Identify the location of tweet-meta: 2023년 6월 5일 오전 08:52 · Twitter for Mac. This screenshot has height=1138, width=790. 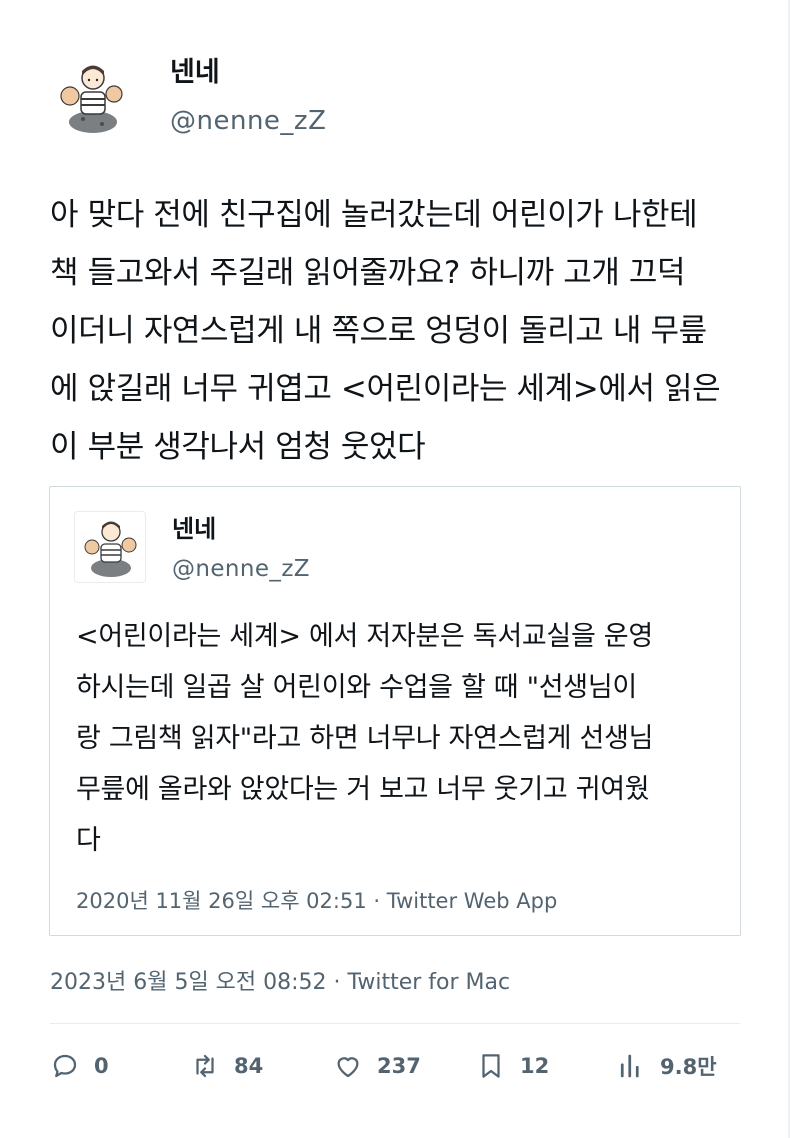
(280, 980).